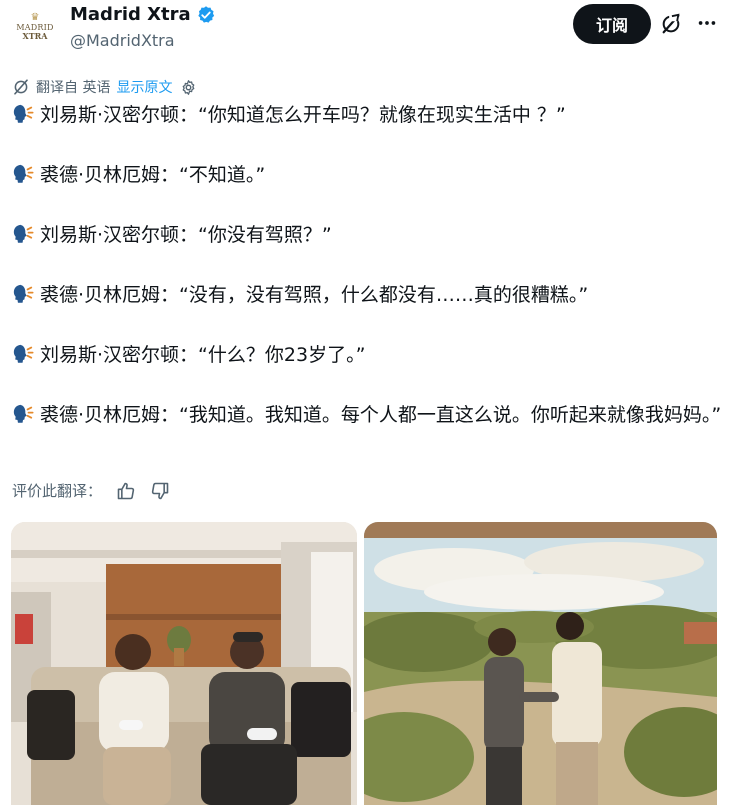 This screenshot has height=805, width=735. I want to click on grok-icon, so click(671, 24).